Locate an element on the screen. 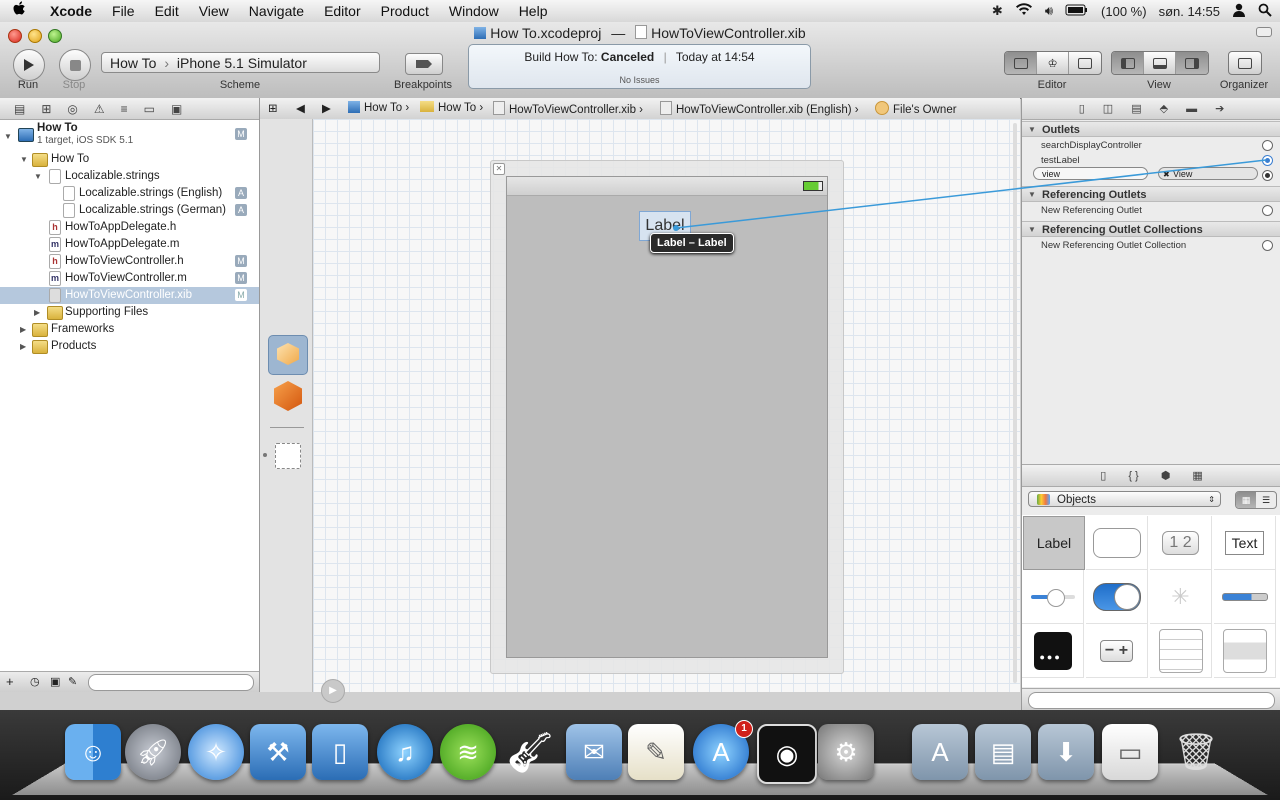 The width and height of the screenshot is (1280, 800). toggle-navigator-button is located at coordinates (1128, 63).